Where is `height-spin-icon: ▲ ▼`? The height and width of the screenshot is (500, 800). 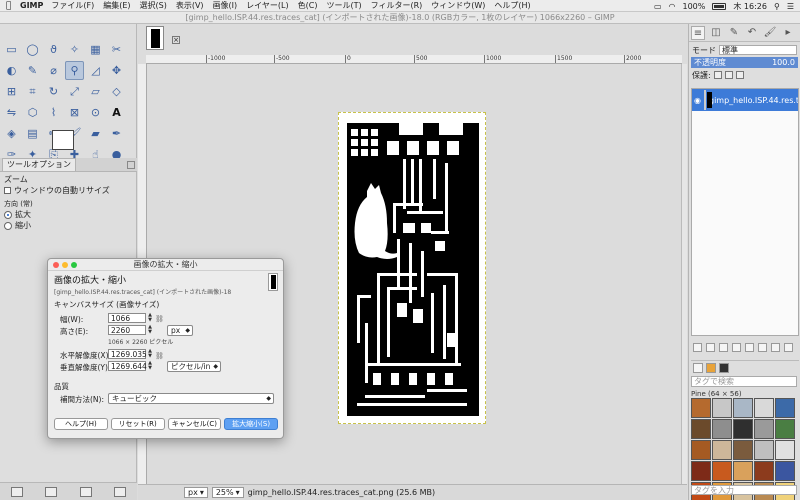
height-spin-icon: ▲ ▼ is located at coordinates (150, 330).